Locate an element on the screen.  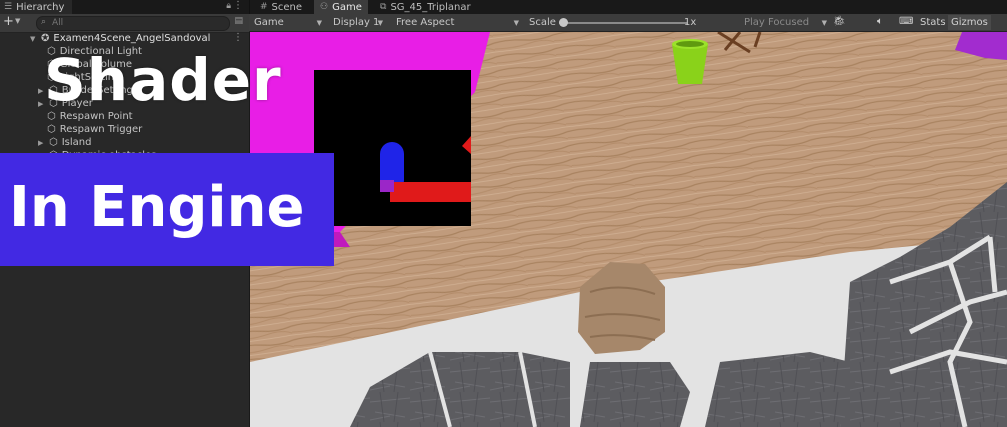
view-tabbar: # Scene ⚇ Game ⧉ SG_45_Triplanar is located at coordinates (628, 7).